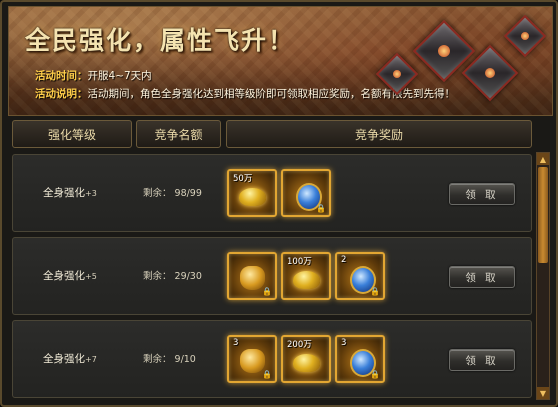 The image size is (558, 407). I want to click on banner-gems-artwork, so click(457, 61).